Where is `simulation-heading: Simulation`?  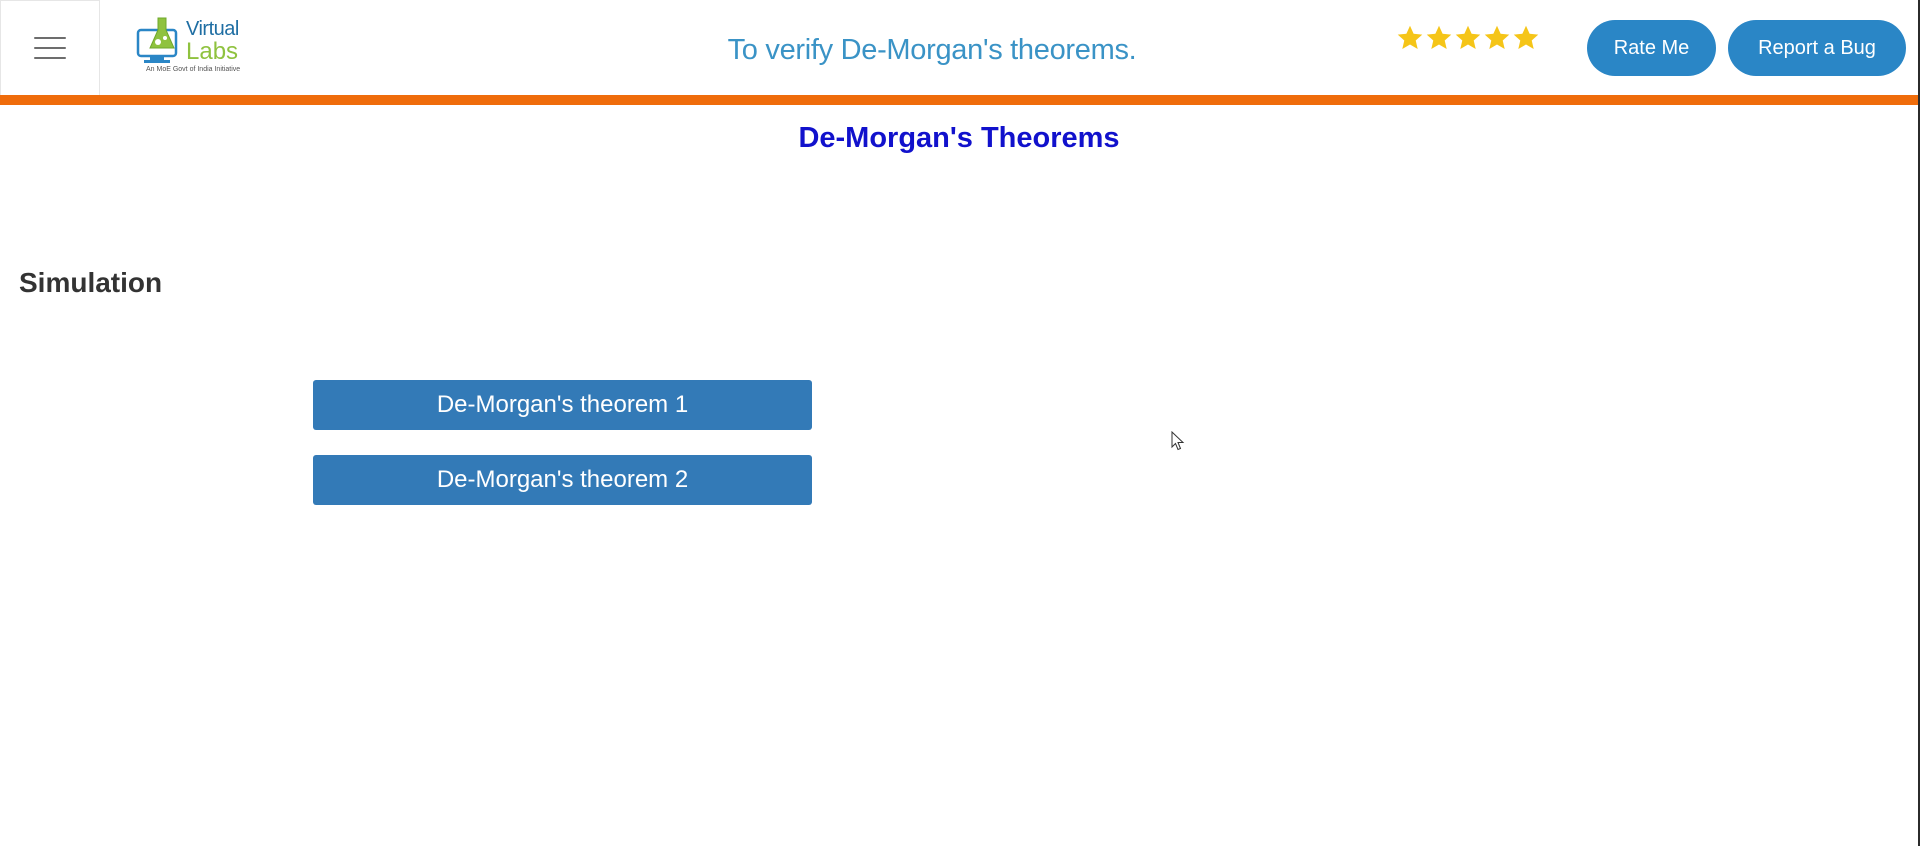
simulation-heading: Simulation is located at coordinates (91, 282).